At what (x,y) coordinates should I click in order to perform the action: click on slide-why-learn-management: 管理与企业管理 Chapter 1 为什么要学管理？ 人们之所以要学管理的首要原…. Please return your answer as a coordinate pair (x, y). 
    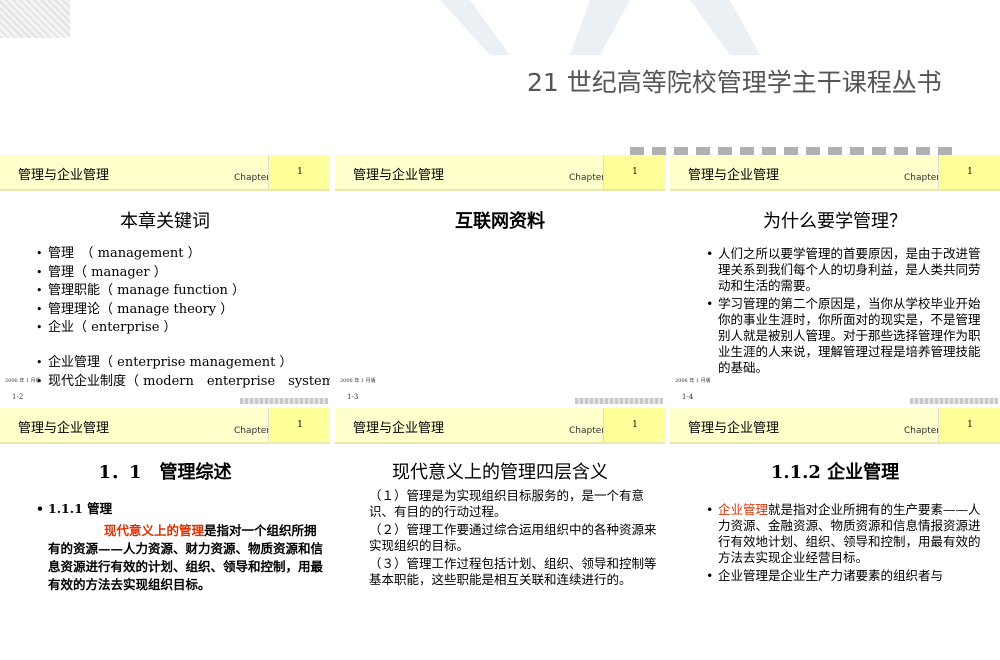
    Looking at the image, I should click on (835, 281).